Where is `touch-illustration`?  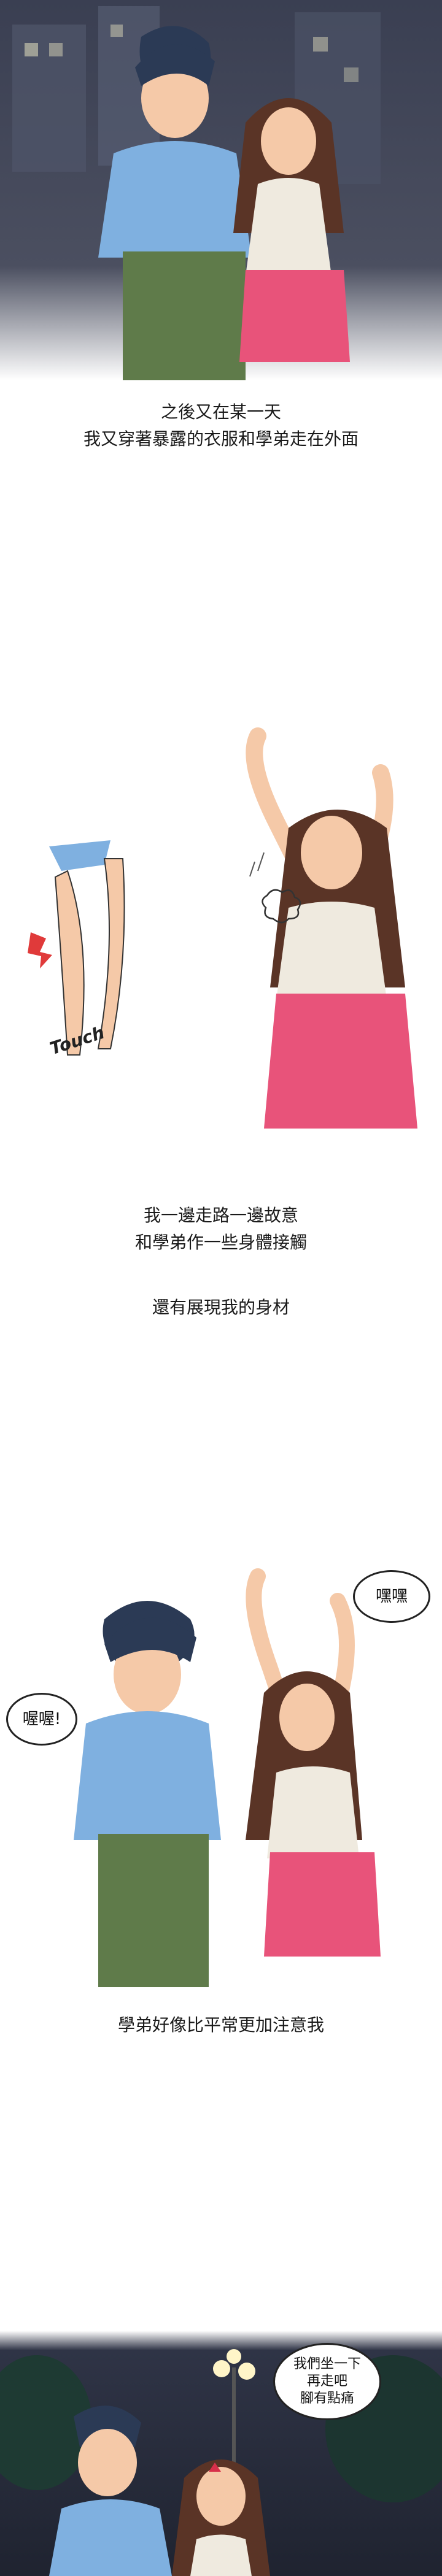 touch-illustration is located at coordinates (222, 928).